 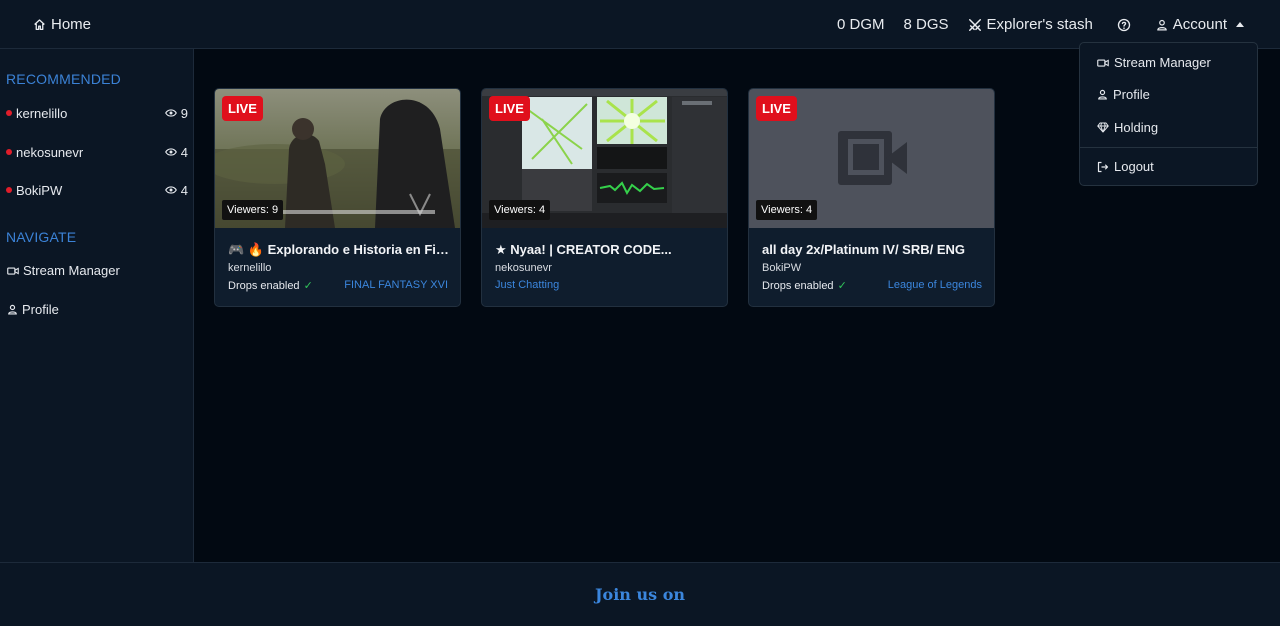 I want to click on footer: Join us on, so click(x=640, y=594).